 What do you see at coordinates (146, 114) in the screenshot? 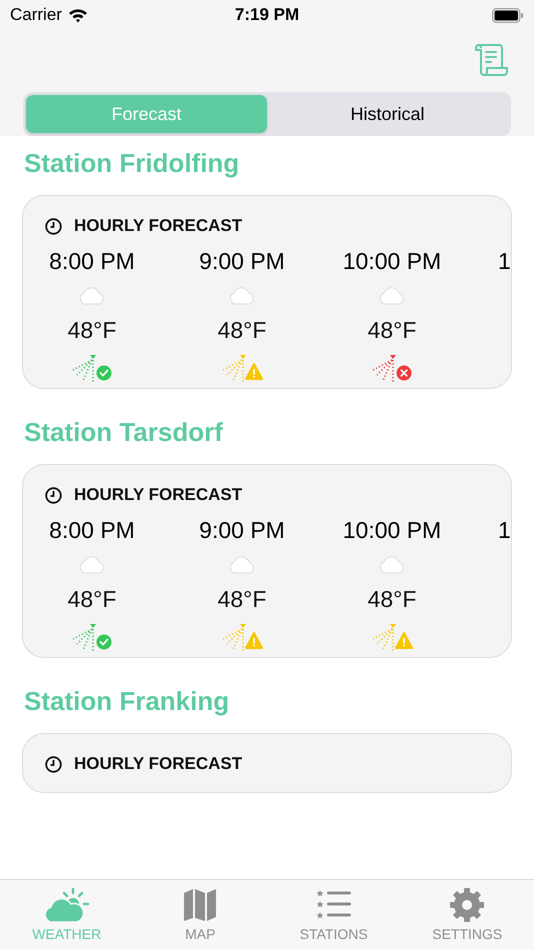
I see `segment-tab: Forecast` at bounding box center [146, 114].